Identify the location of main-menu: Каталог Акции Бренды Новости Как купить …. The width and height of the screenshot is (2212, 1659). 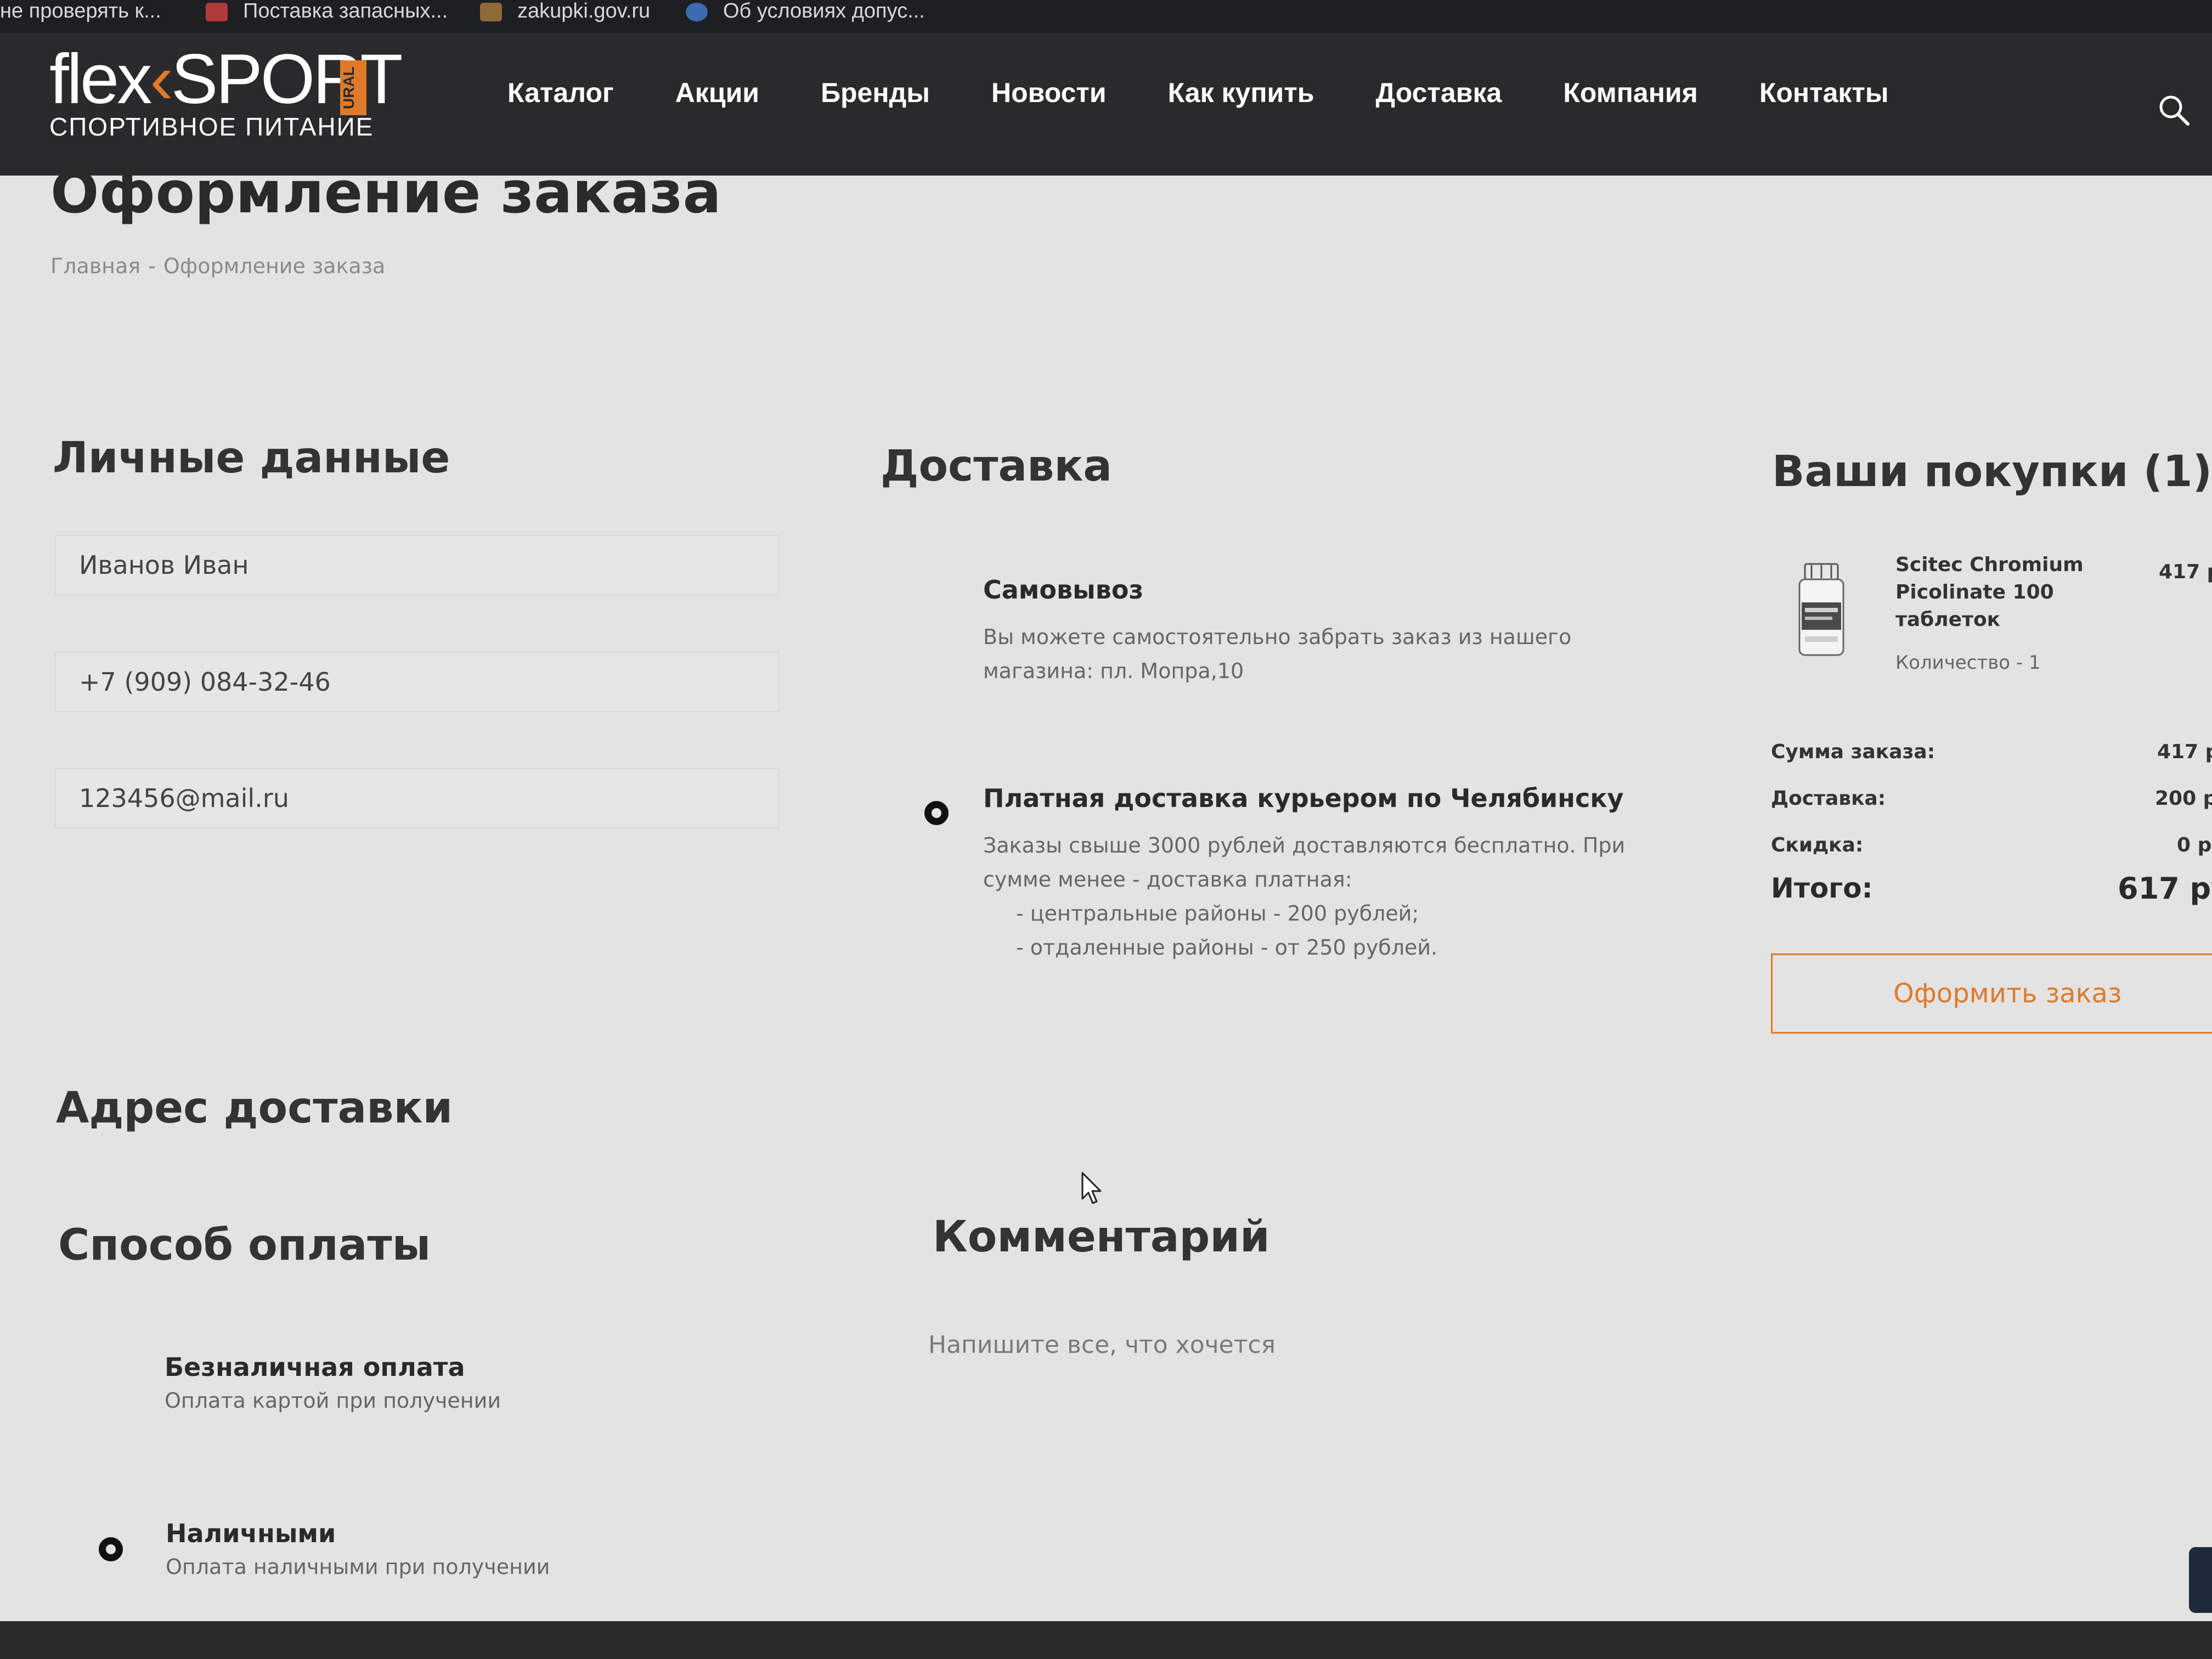
(1198, 93).